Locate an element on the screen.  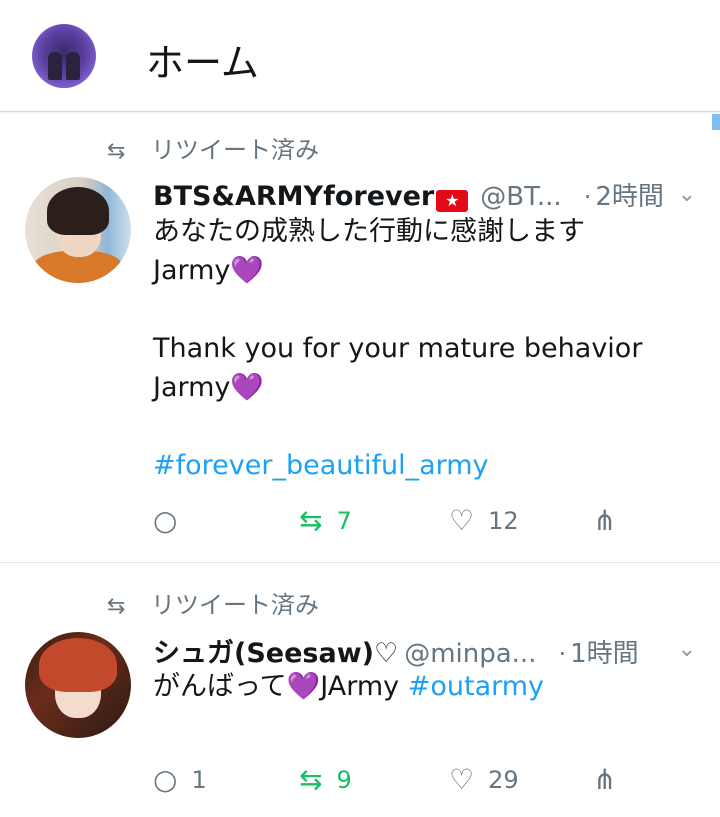
tweet-timestamp: 2時間 is located at coordinates (629, 197).